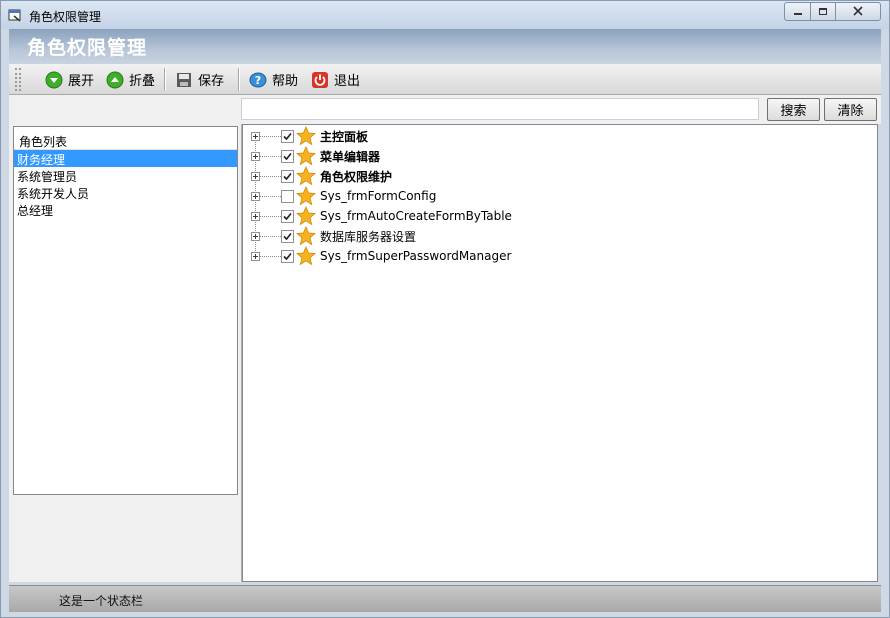  I want to click on toolbar: 展开 折叠 保存 ? 帮助 退出, so click(445, 79).